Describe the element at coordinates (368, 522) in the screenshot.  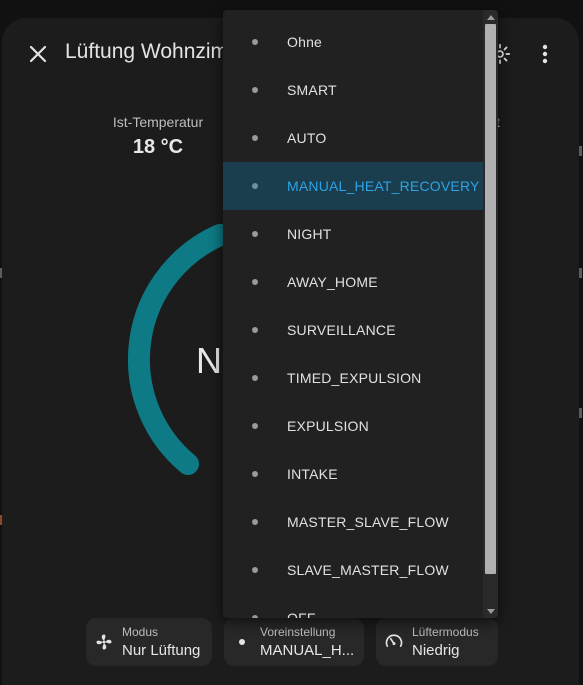
I see `menu-item-label: MASTER_SLAVE_FLOW` at that location.